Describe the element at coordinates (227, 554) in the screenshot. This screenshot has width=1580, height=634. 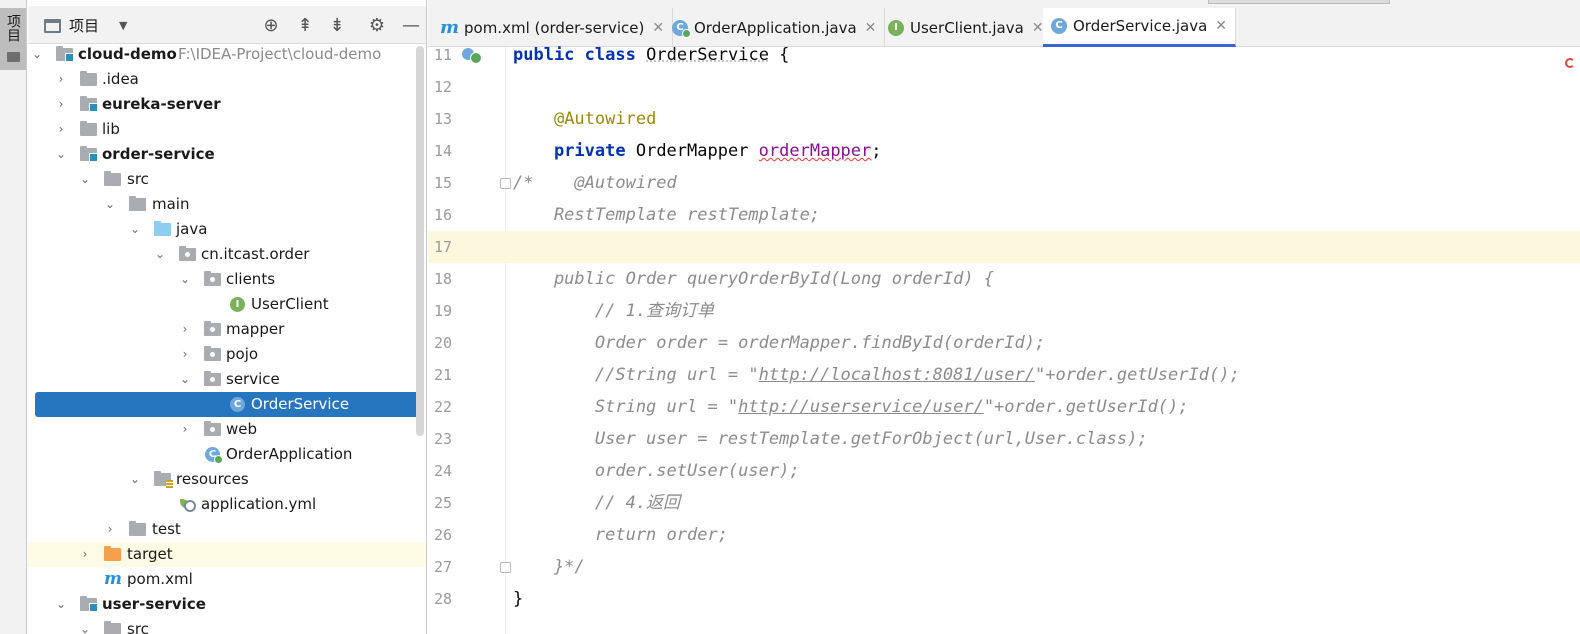
I see `tree-item-target: › target` at that location.